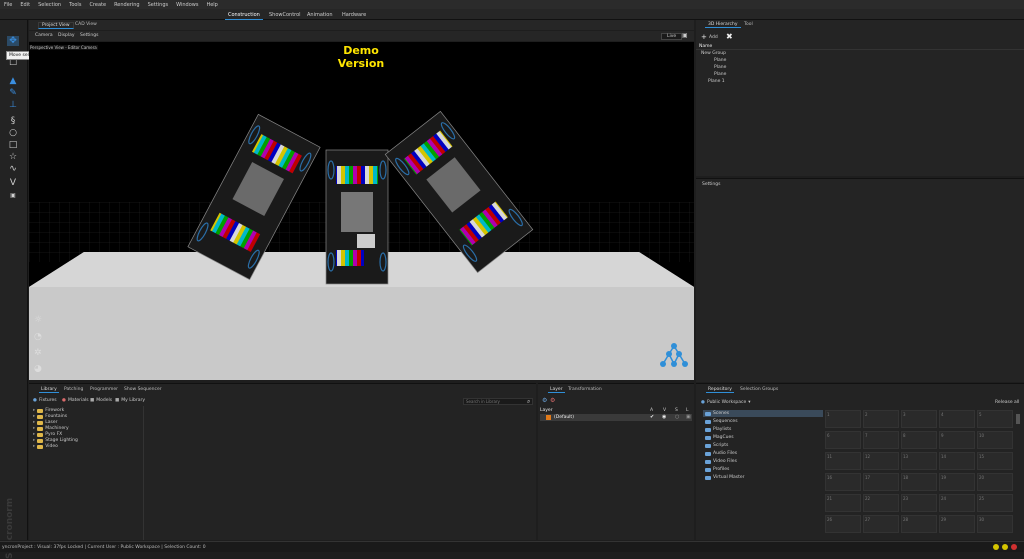 The height and width of the screenshot is (559, 1024). Describe the element at coordinates (716, 445) in the screenshot. I see `repo-item-scripts: Scripts` at that location.